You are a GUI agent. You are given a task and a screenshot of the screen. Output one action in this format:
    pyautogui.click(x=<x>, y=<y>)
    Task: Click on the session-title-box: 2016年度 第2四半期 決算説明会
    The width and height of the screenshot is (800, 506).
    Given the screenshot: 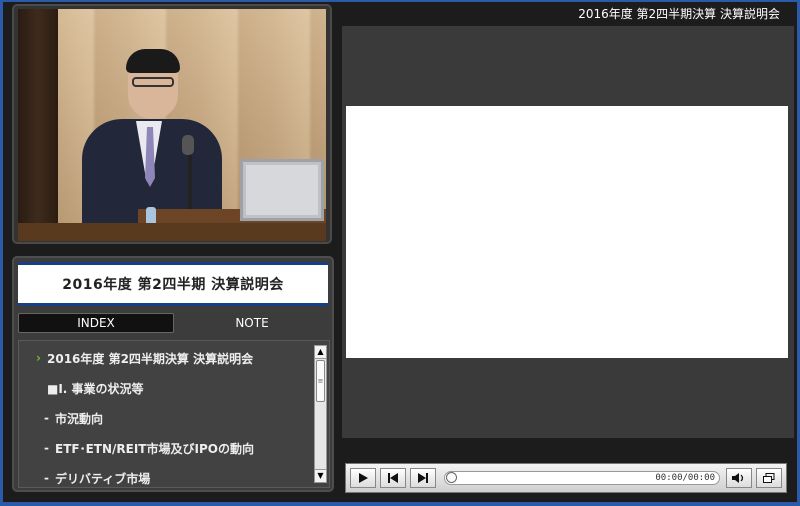 What is the action you would take?
    pyautogui.click(x=173, y=284)
    